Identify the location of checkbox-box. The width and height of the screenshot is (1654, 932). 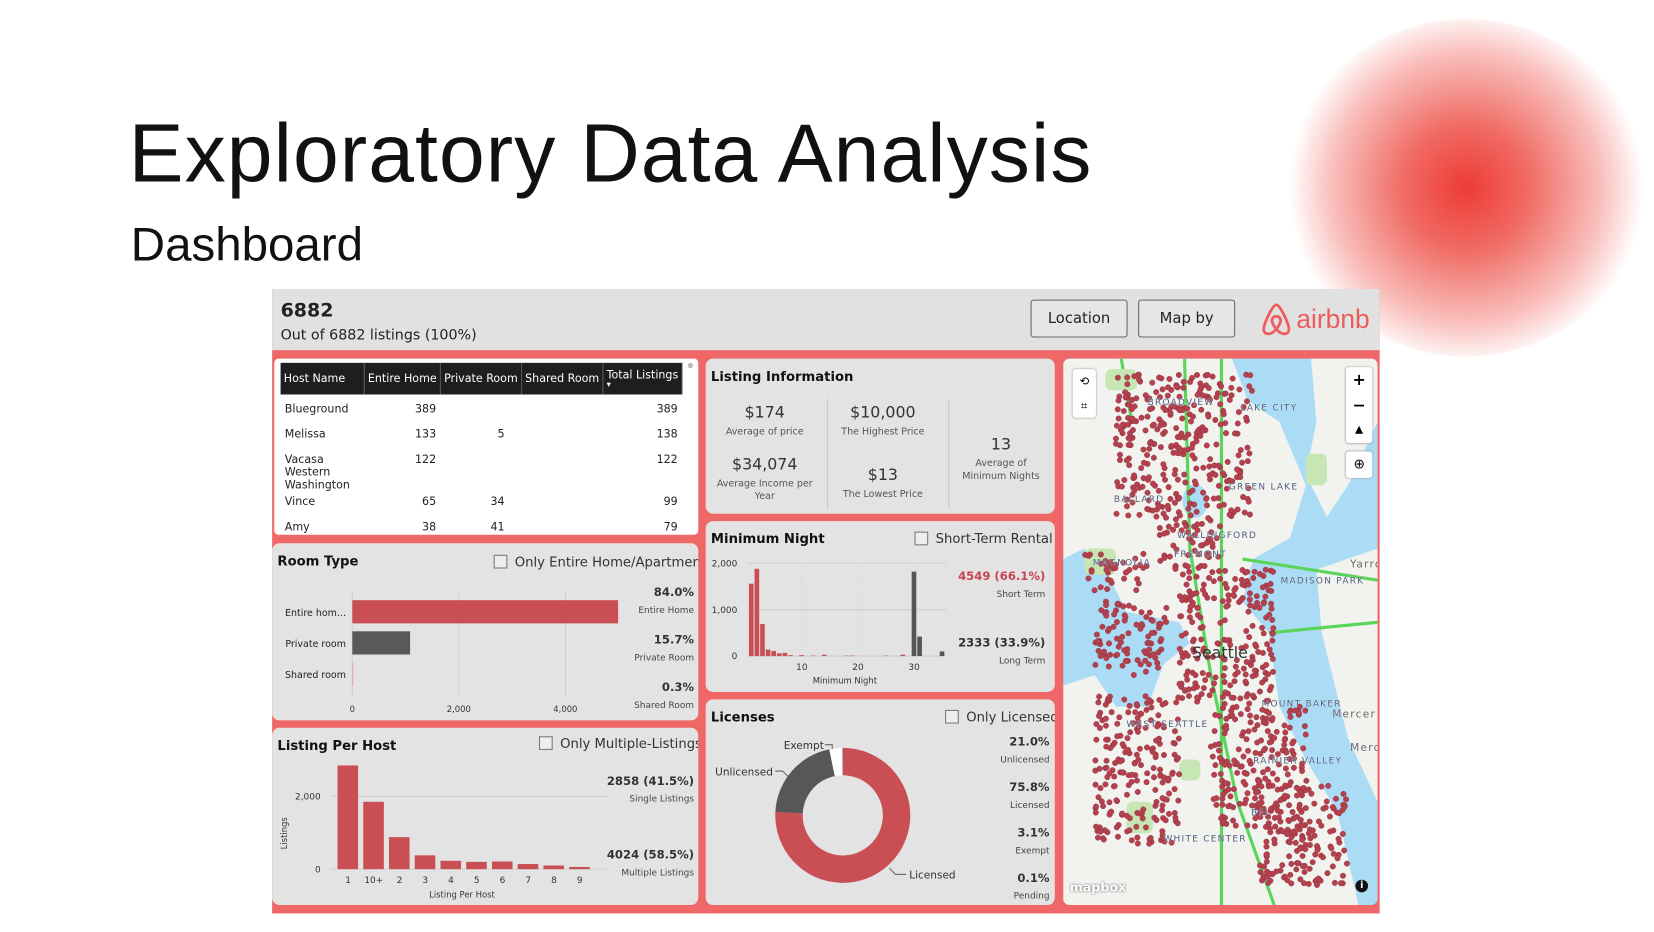
(500, 561).